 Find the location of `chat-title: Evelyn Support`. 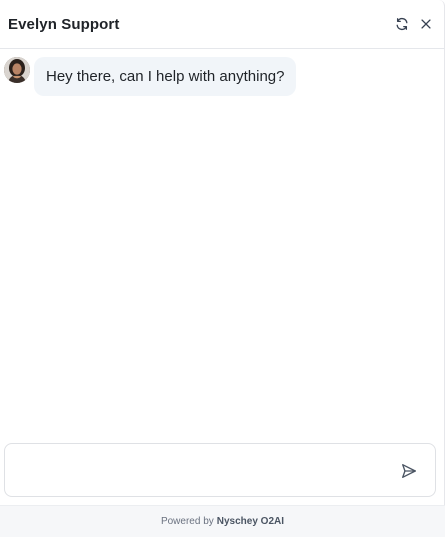

chat-title: Evelyn Support is located at coordinates (64, 24).